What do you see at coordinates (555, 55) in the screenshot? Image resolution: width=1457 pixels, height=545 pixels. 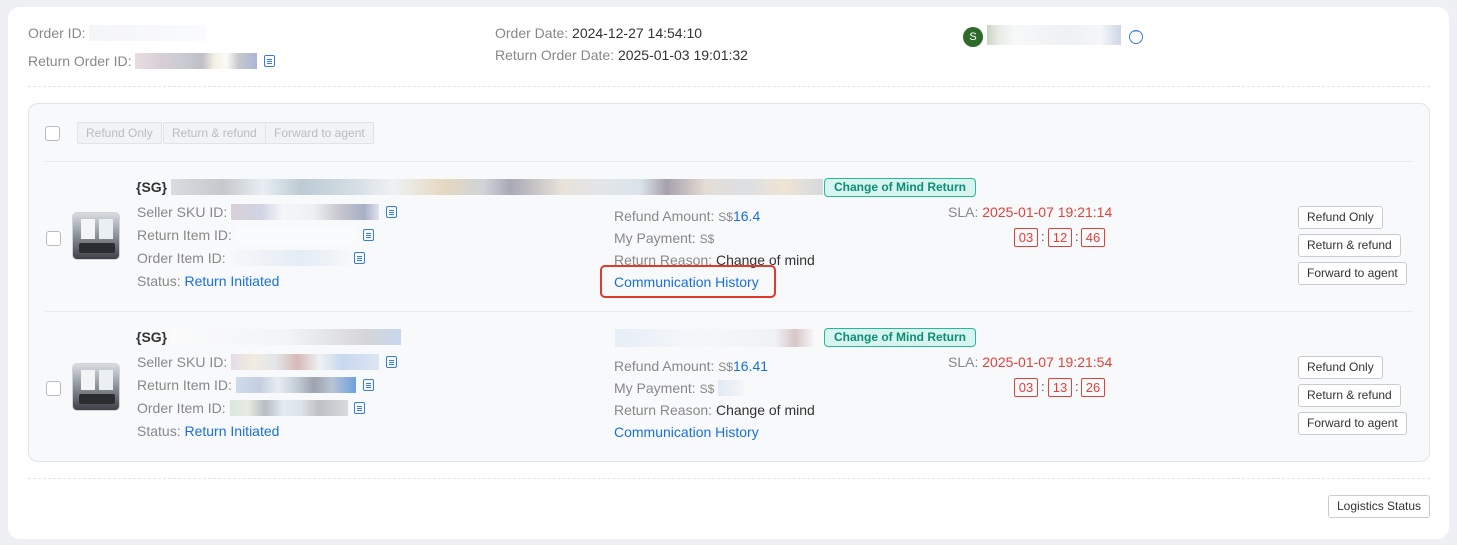 I see `return-order-date-label: Return Order Date:` at bounding box center [555, 55].